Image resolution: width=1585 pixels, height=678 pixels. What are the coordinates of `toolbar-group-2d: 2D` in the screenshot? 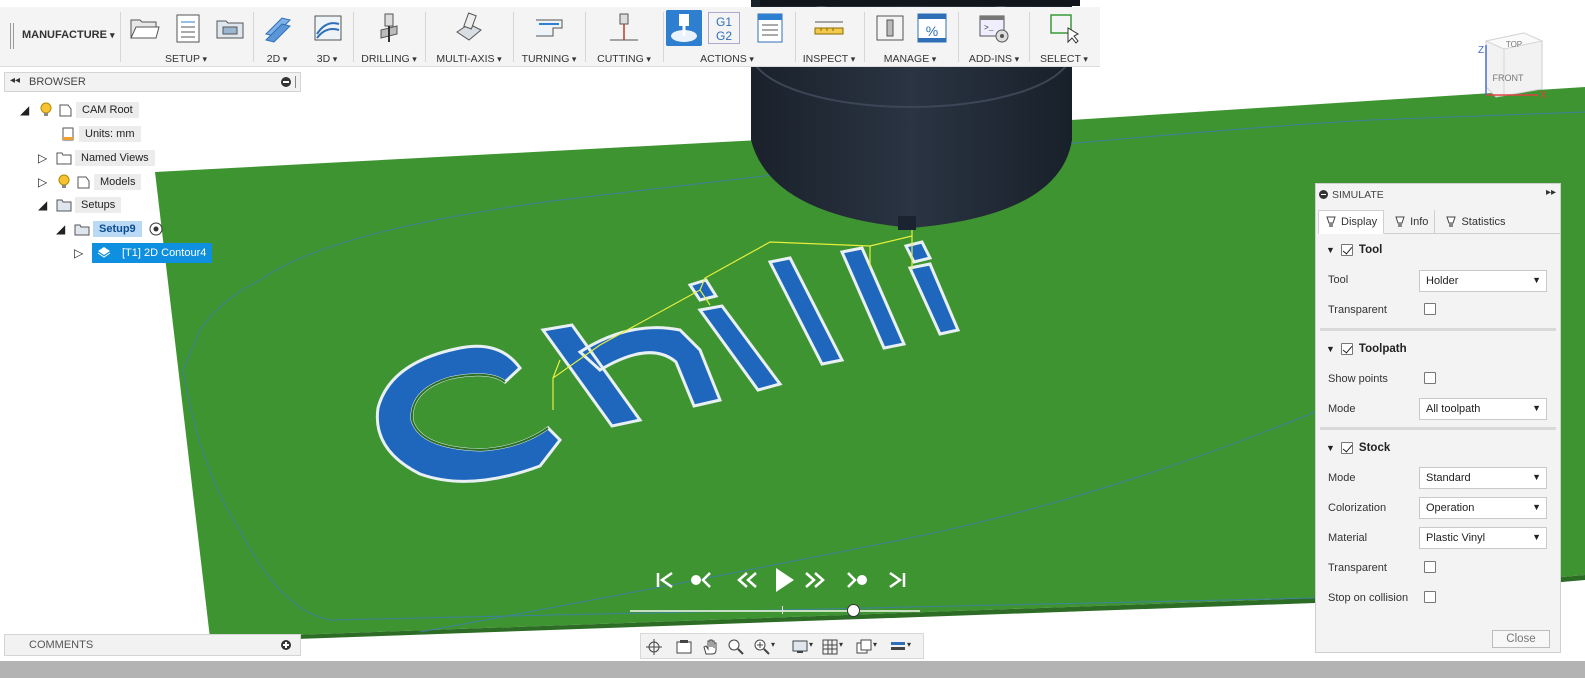 It's located at (277, 37).